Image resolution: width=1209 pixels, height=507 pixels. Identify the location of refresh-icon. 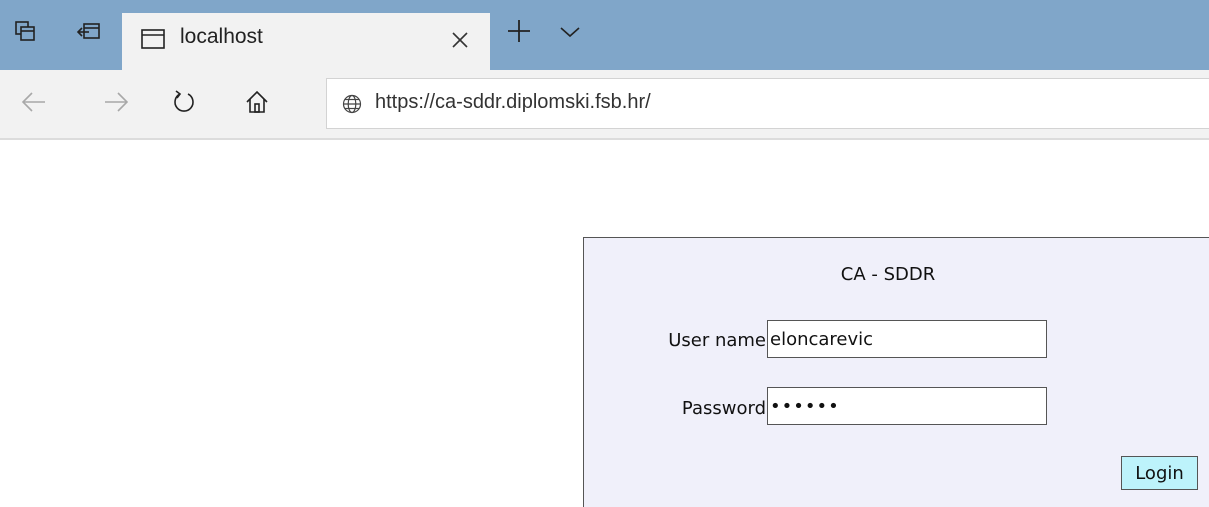
(184, 104).